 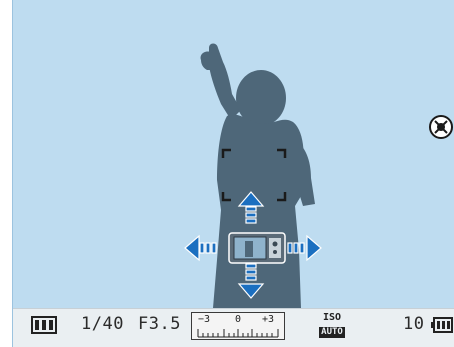 I want to click on battery-icon, so click(x=442, y=325).